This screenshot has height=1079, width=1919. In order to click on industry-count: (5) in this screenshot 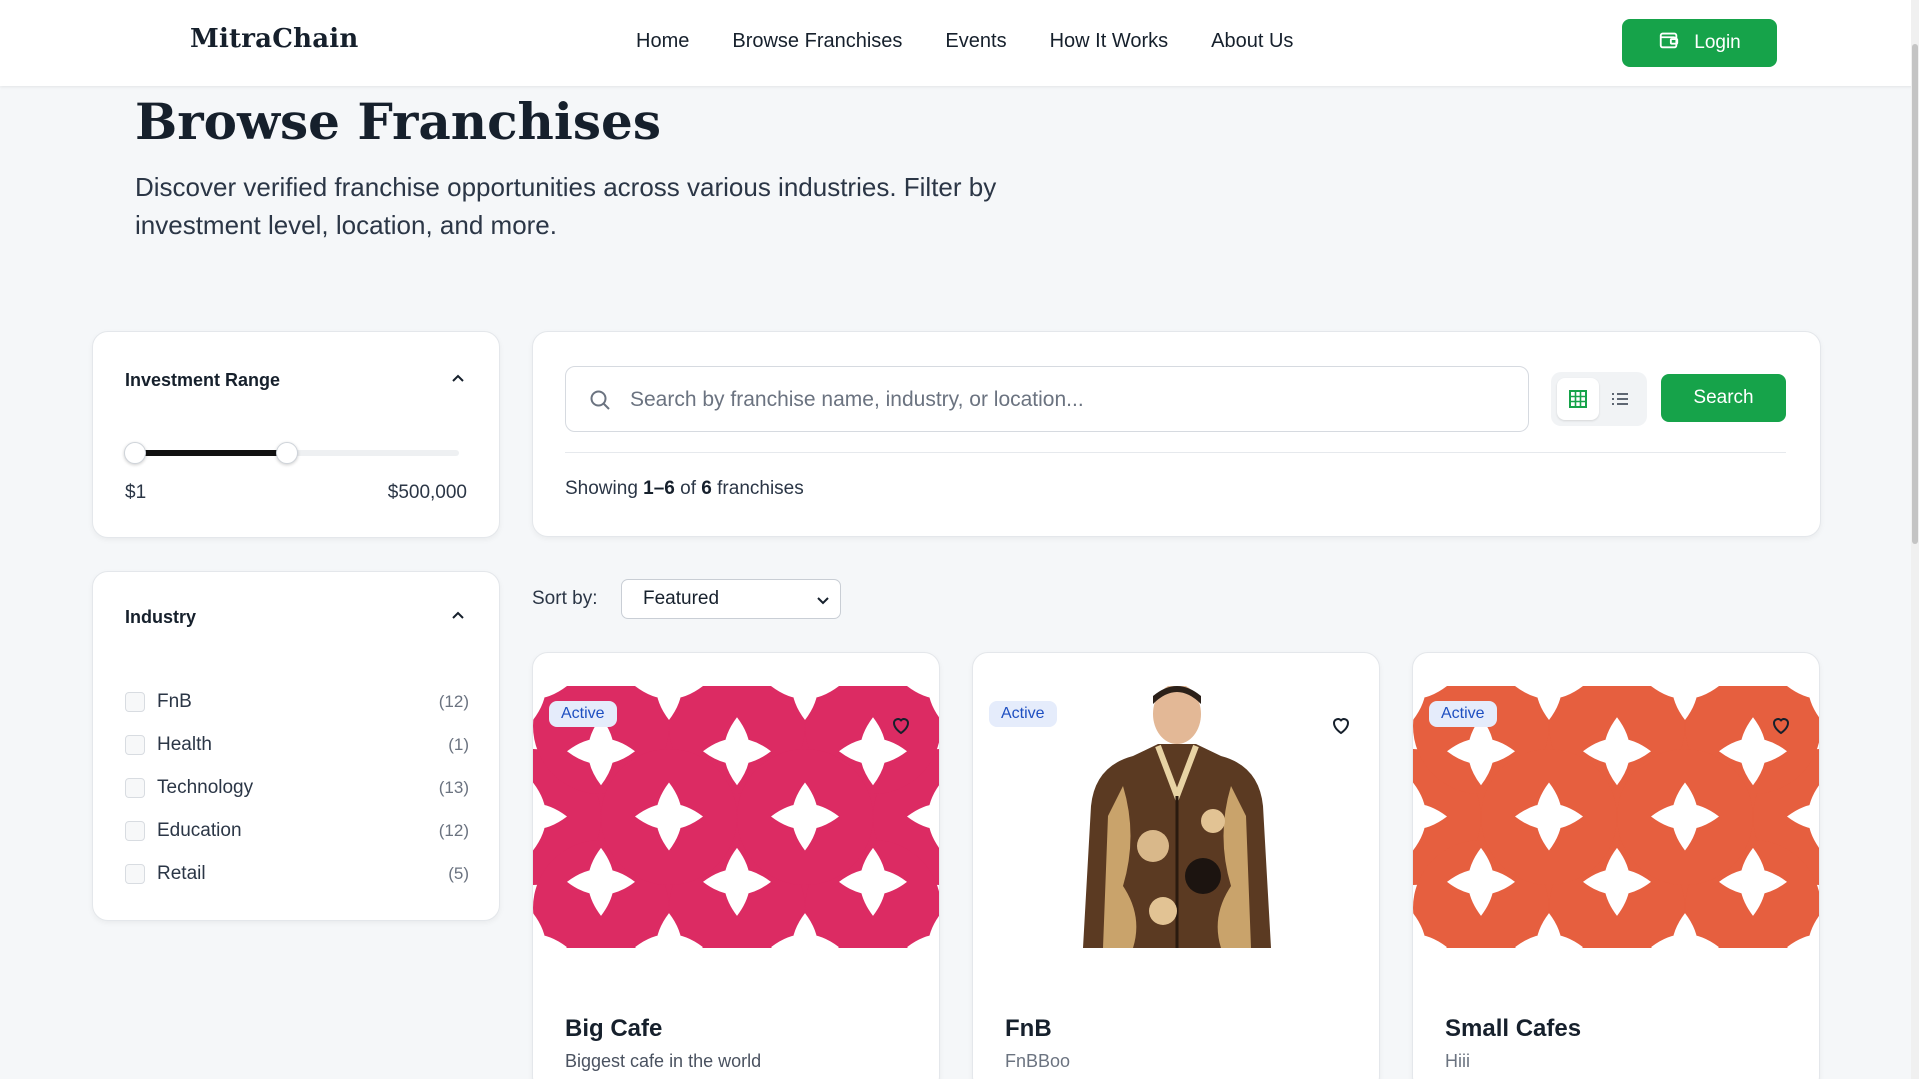, I will do `click(458, 873)`.